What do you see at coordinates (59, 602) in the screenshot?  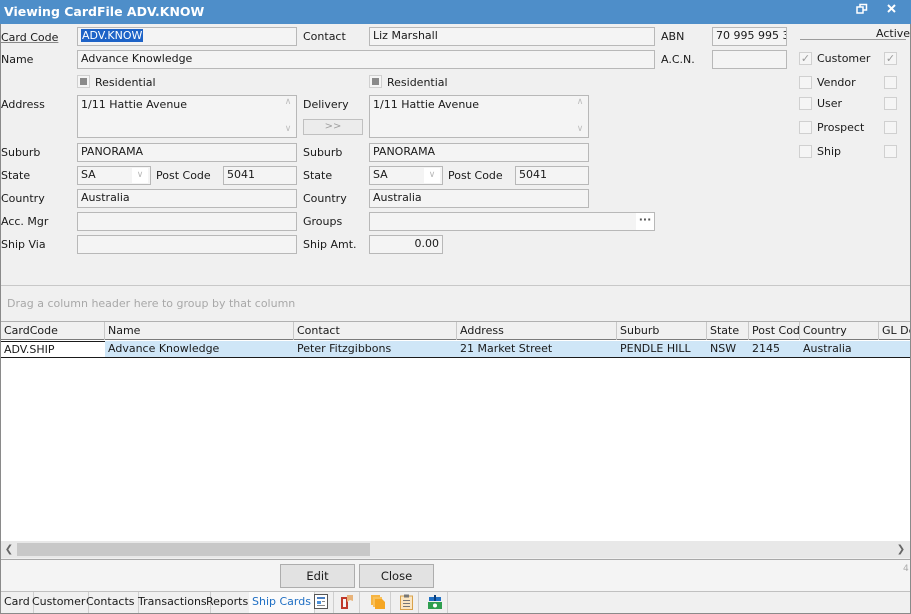 I see `tab-customer: Customer` at bounding box center [59, 602].